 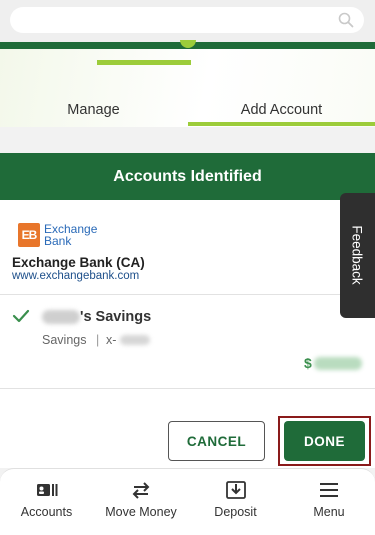 What do you see at coordinates (135, 340) in the screenshot?
I see `redacted-account-number` at bounding box center [135, 340].